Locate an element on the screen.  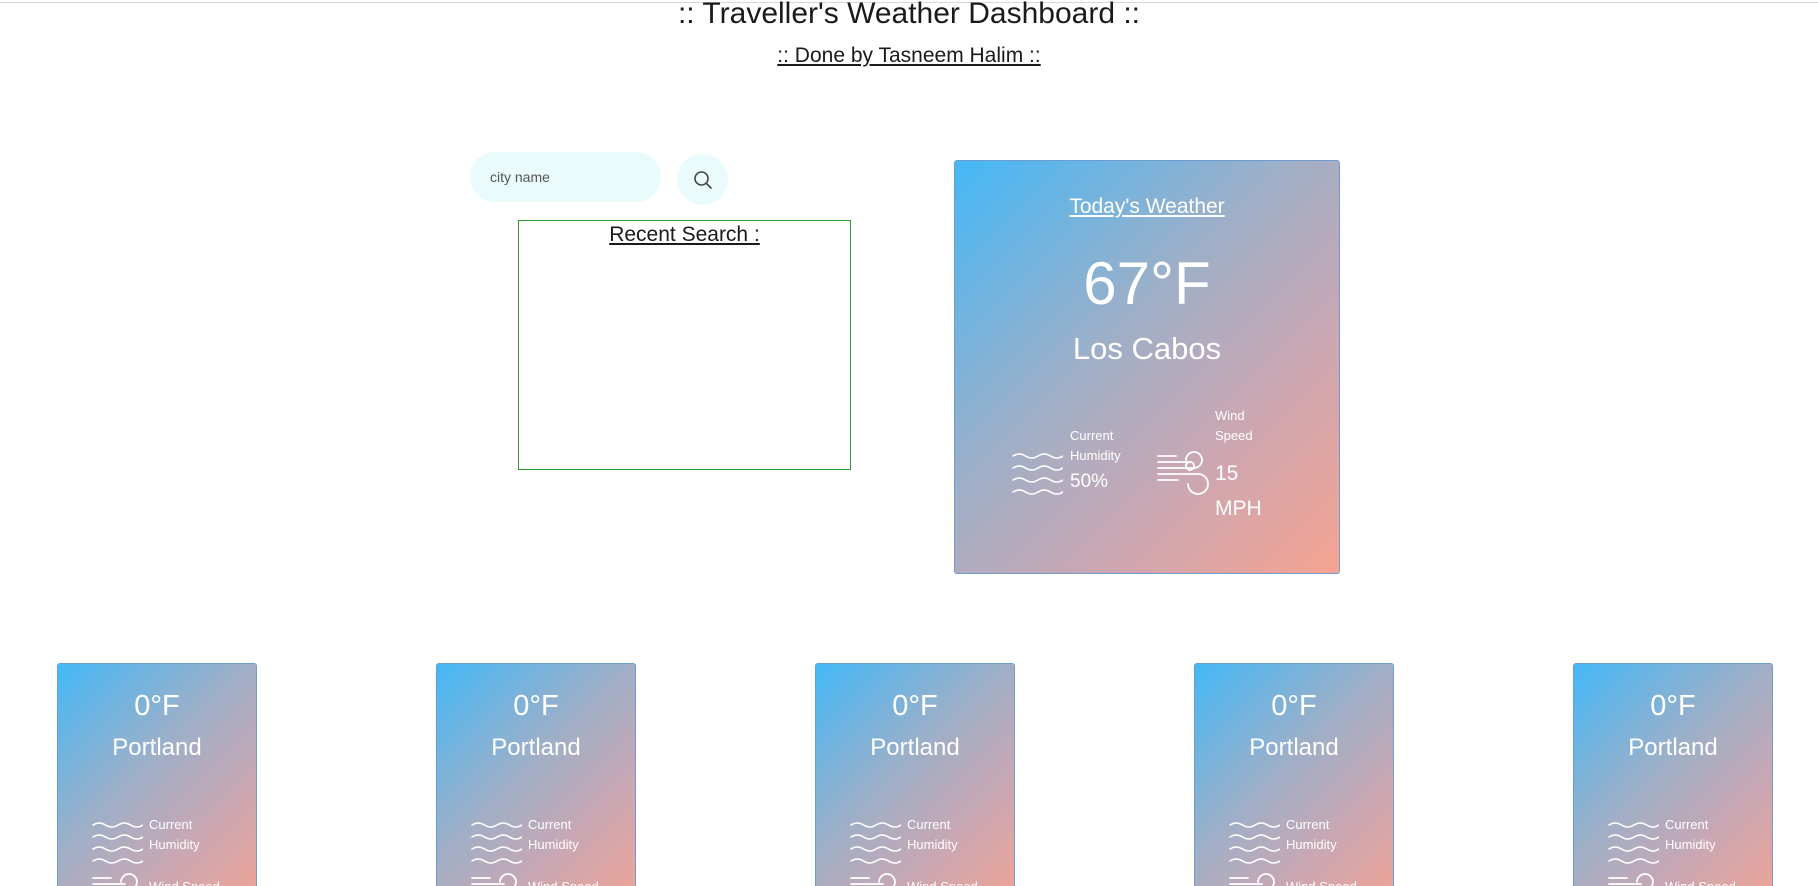
forecast-card-2: 0°F Portland Current Humidity Wind Speed is located at coordinates (536, 774).